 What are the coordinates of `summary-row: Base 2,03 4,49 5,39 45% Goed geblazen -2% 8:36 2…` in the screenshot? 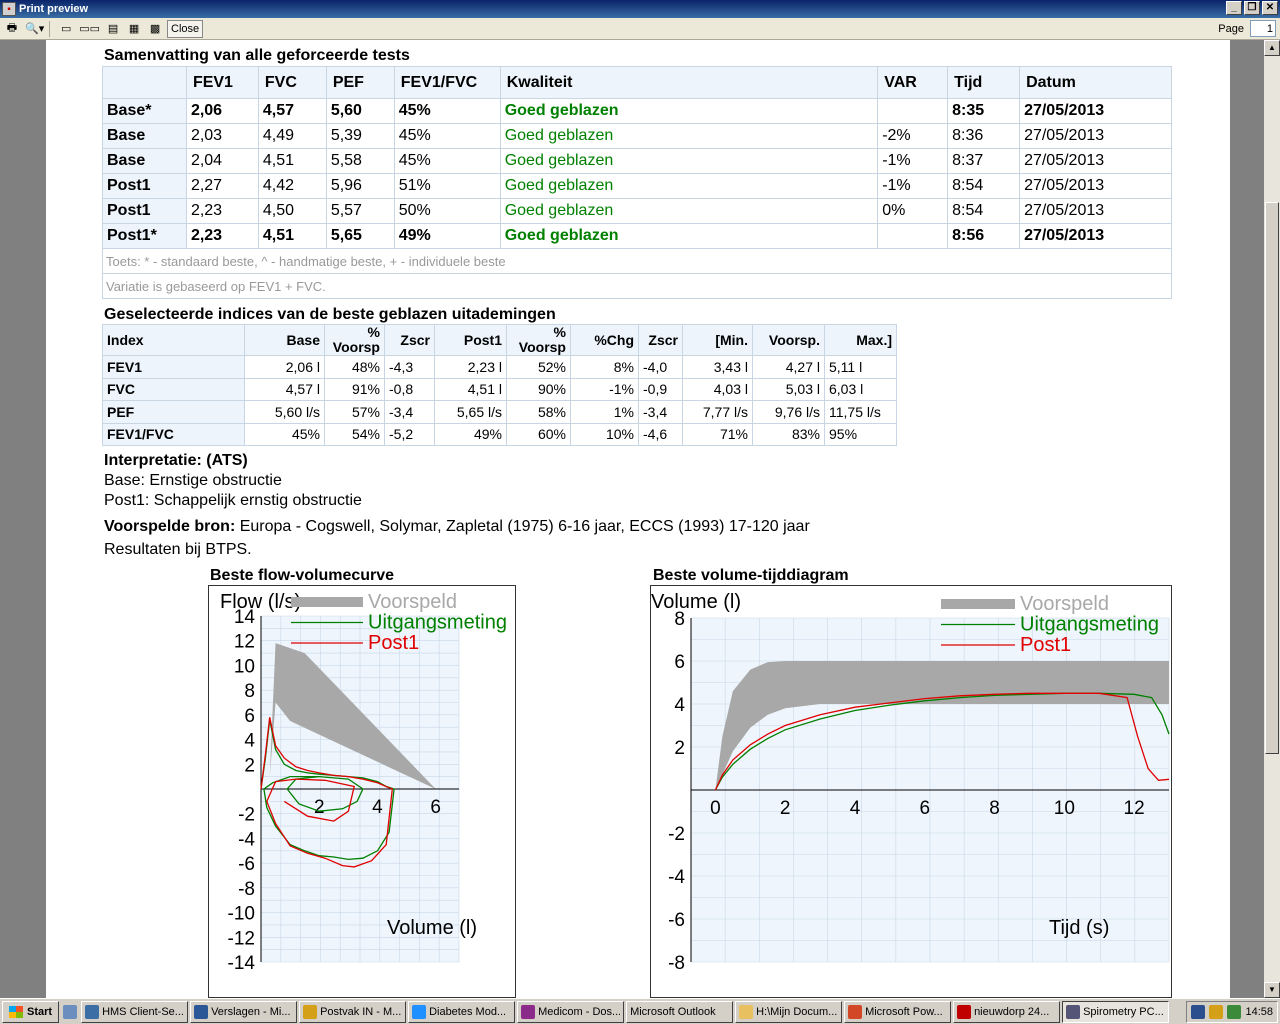 It's located at (637, 136).